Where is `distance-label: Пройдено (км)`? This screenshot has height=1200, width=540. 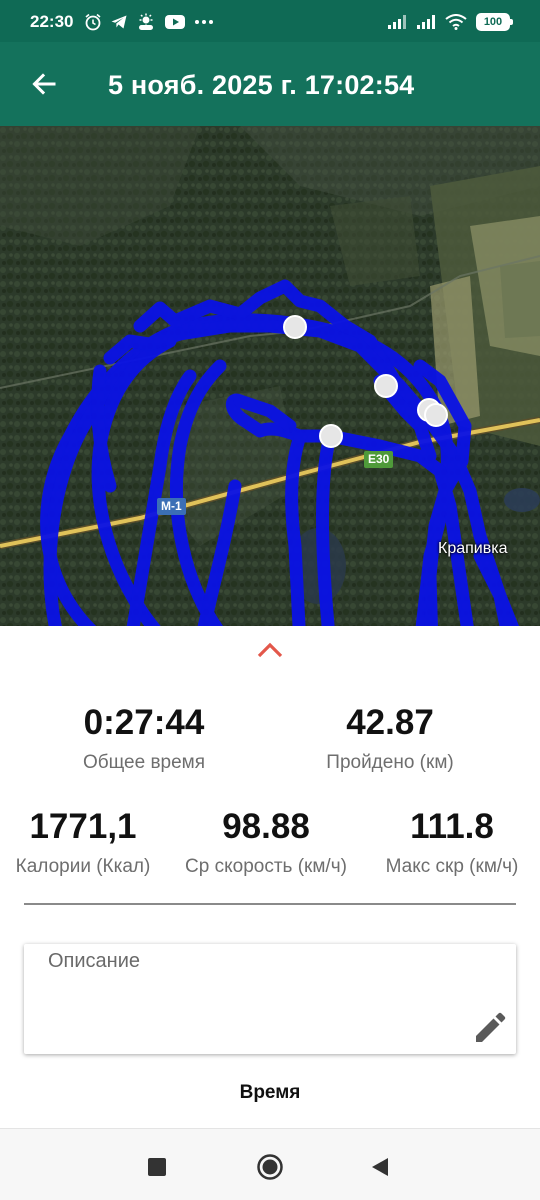 distance-label: Пройдено (км) is located at coordinates (390, 762).